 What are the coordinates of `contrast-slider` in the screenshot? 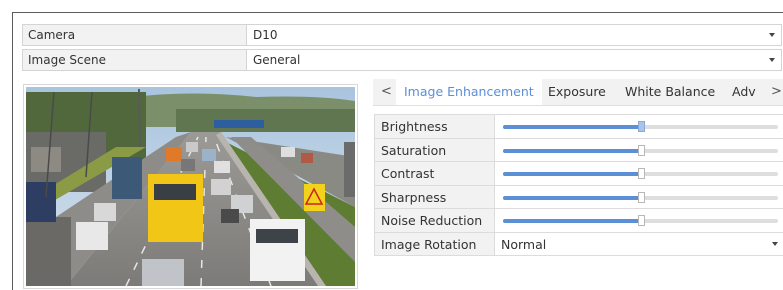 It's located at (640, 173).